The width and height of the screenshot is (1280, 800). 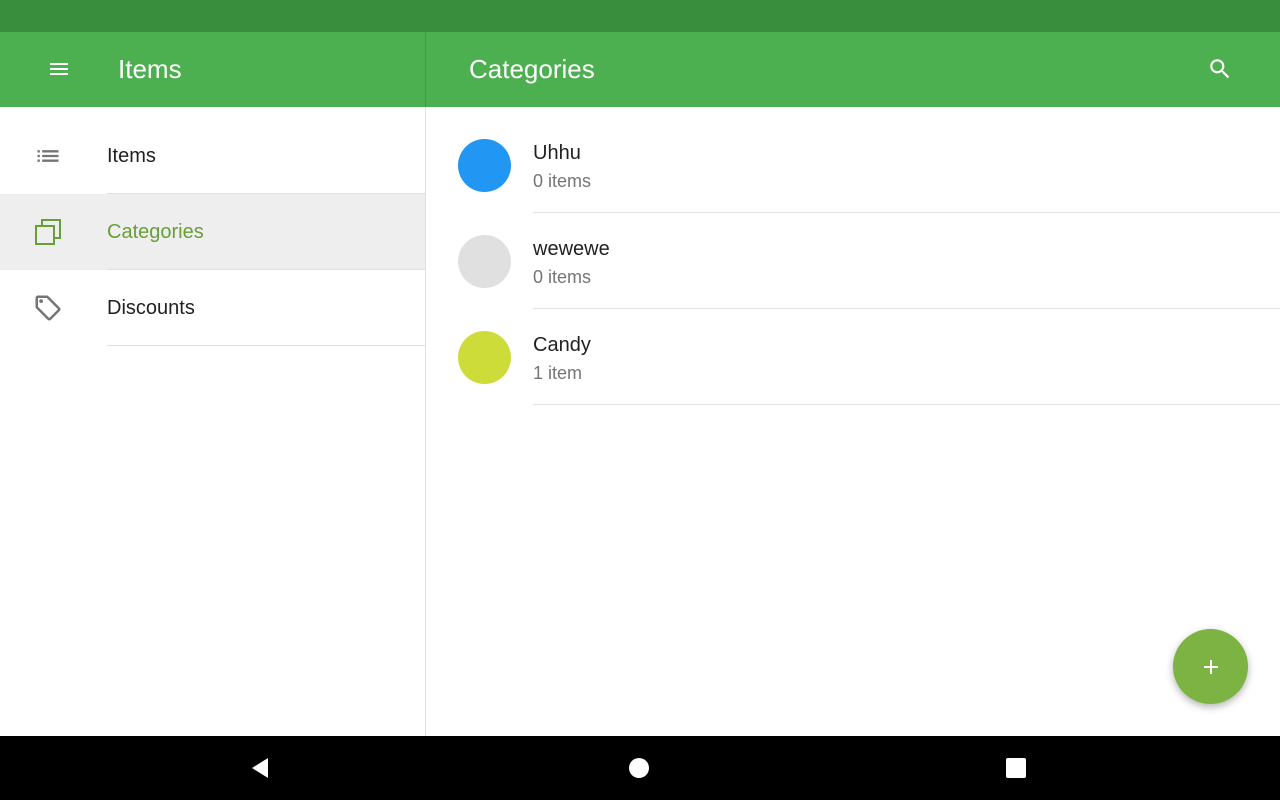 I want to click on back-button, so click(x=260, y=768).